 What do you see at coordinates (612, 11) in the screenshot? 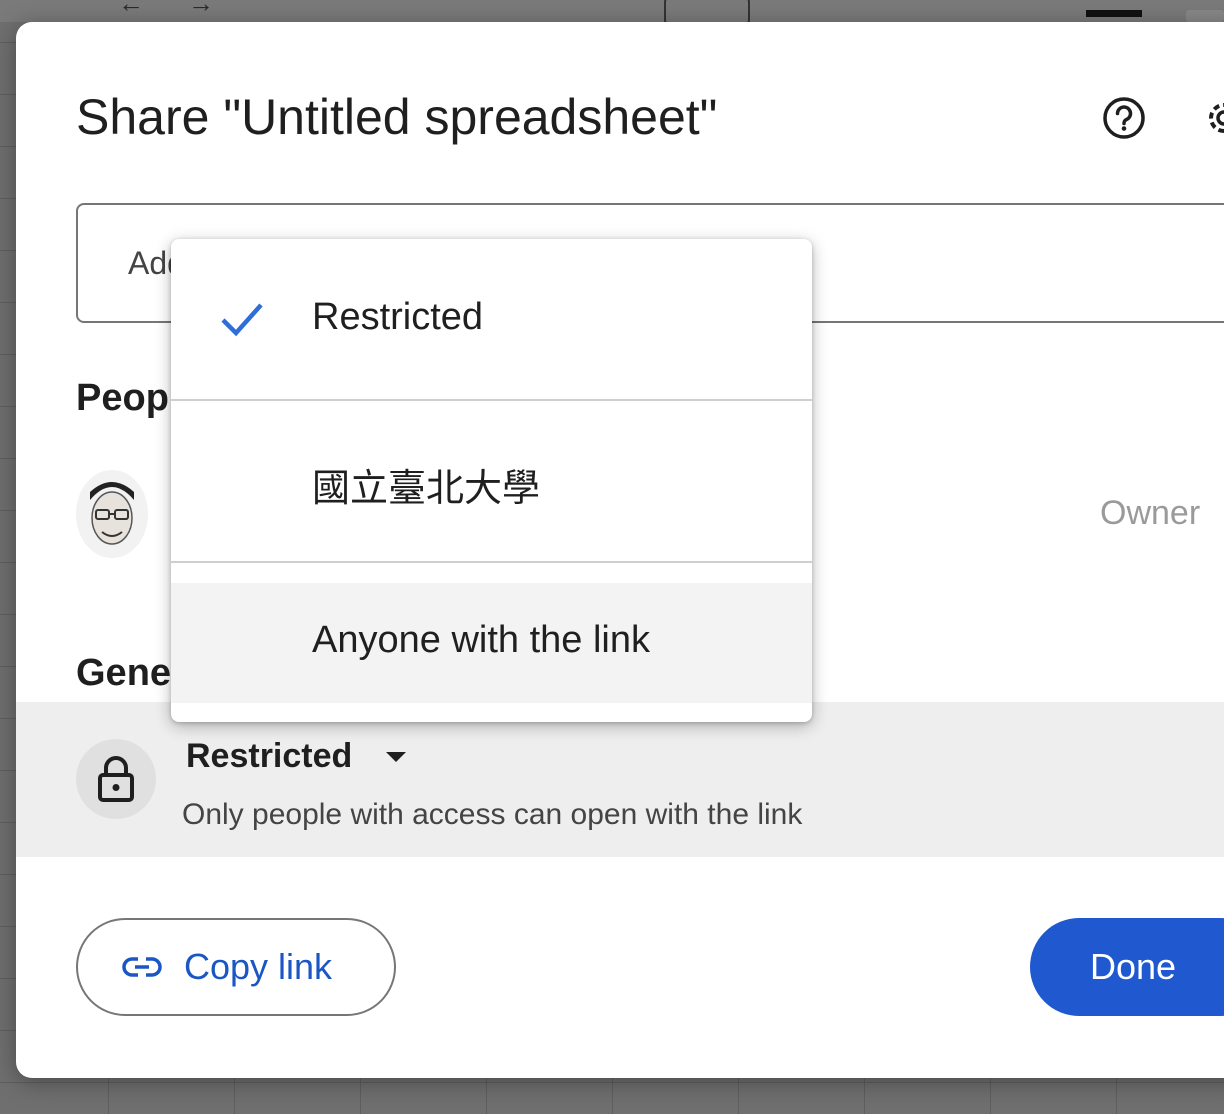
I see `spreadsheet-toolbar-background: ← →` at bounding box center [612, 11].